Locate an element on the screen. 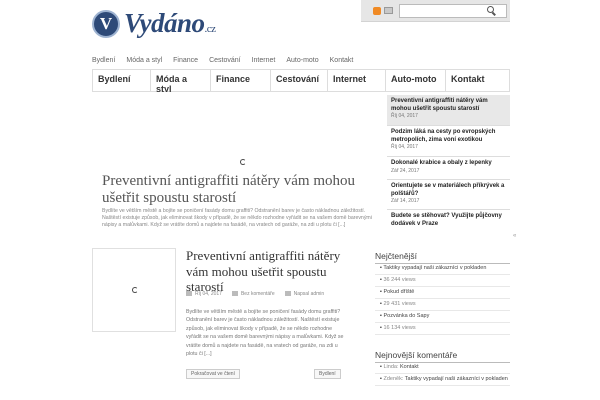 This screenshot has width=600, height=400. popular-views: ▪ 29 431 views is located at coordinates (442, 305).